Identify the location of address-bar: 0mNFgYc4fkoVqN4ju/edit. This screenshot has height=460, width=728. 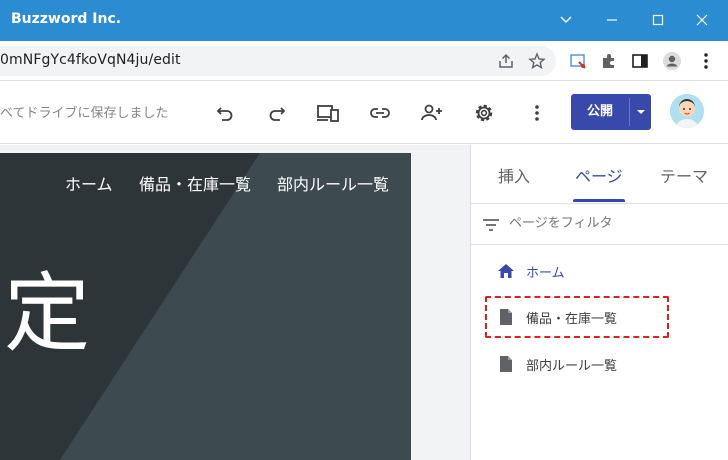
(278, 61).